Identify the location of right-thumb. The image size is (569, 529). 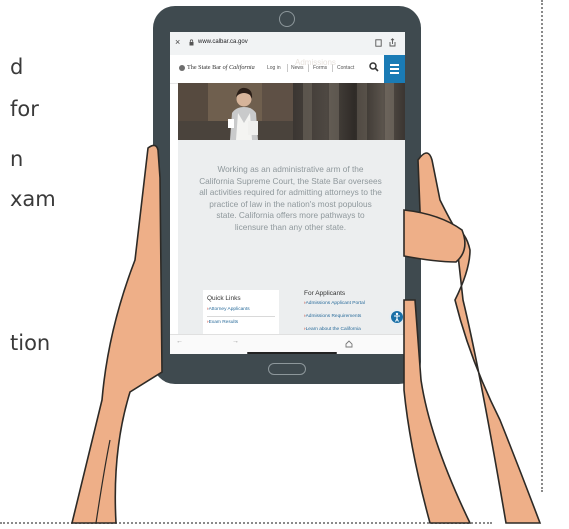
(434, 236).